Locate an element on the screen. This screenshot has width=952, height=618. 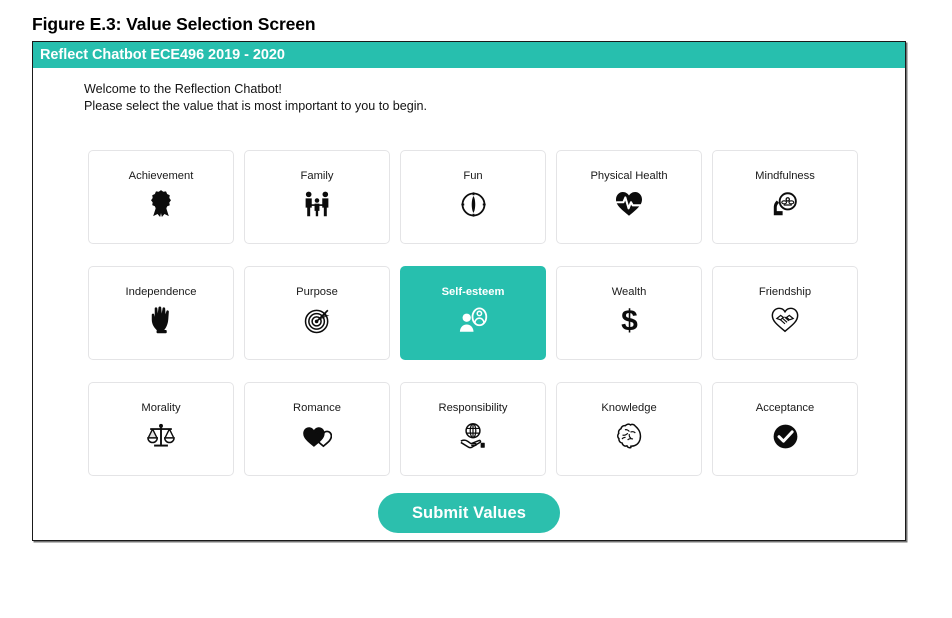
value-card-wealth: Wealth $ is located at coordinates (629, 313).